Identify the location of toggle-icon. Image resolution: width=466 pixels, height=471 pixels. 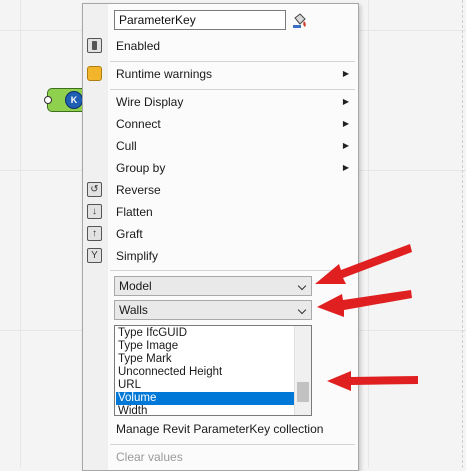
(94, 45).